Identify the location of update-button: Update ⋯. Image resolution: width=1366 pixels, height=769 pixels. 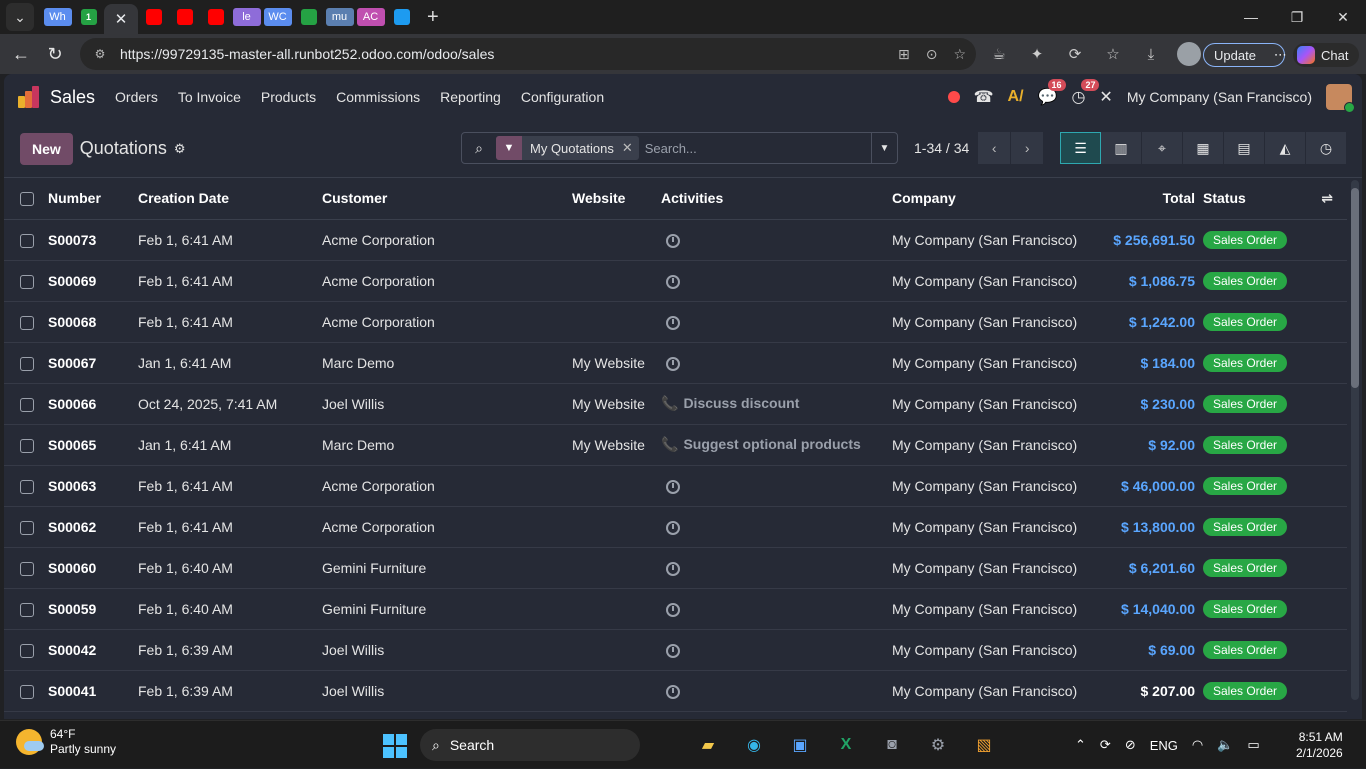
(1245, 55).